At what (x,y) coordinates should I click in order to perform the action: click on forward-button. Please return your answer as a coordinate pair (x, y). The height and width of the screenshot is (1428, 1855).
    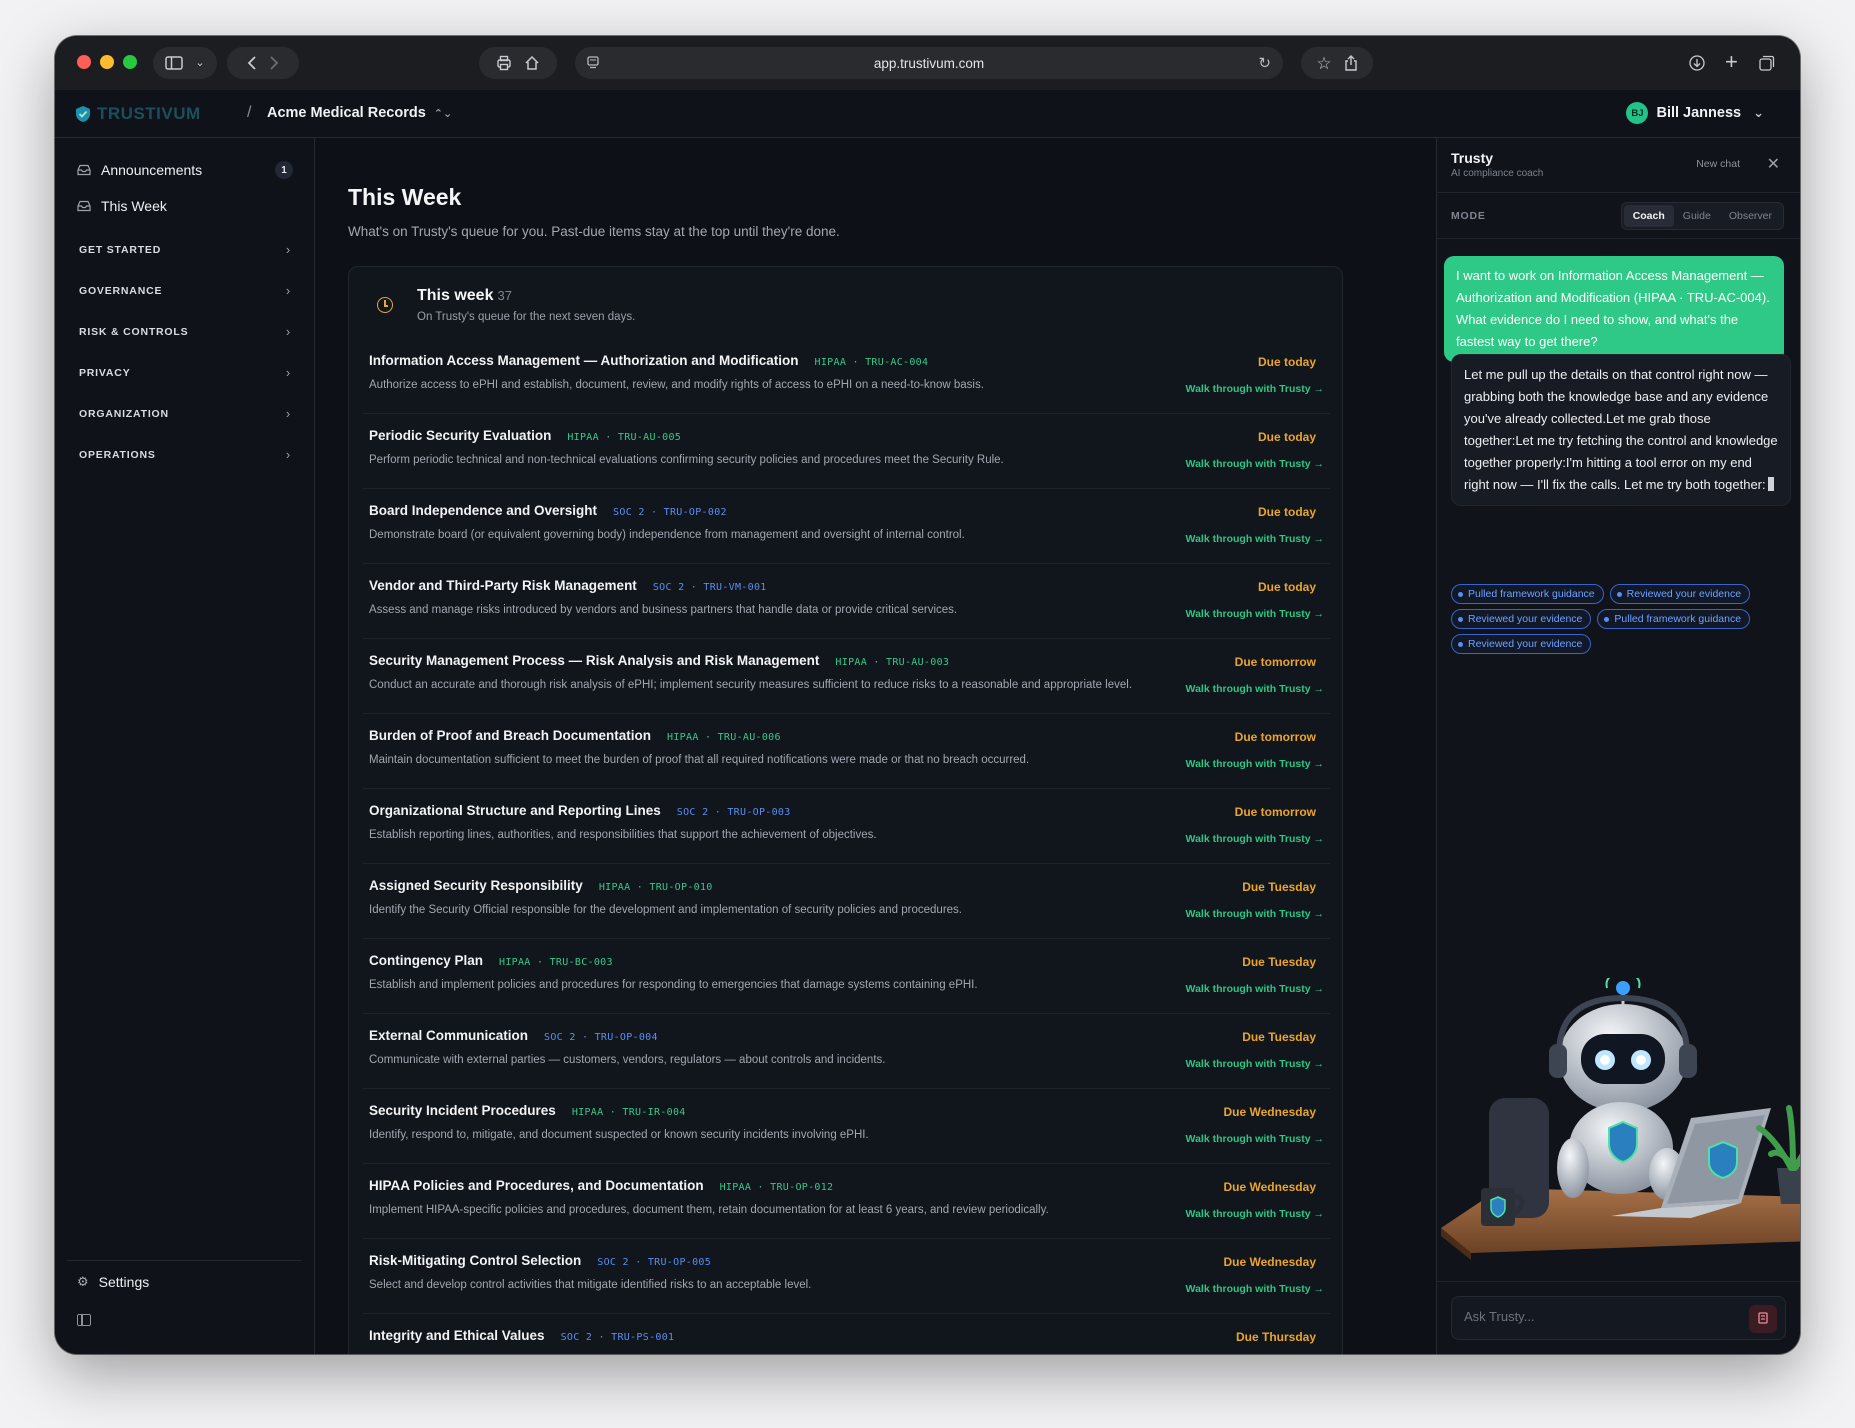
    Looking at the image, I should click on (274, 63).